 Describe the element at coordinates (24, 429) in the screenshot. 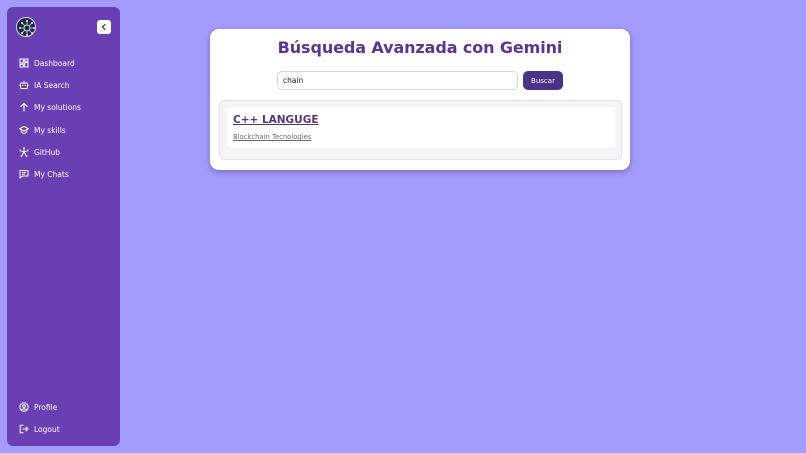

I see `logout-icon` at that location.